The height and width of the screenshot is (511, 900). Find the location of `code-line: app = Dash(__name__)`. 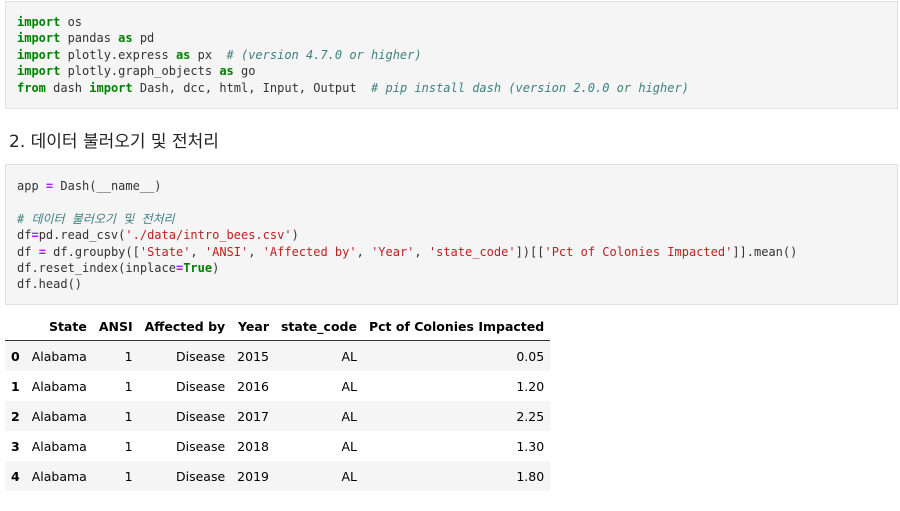

code-line: app = Dash(__name__) is located at coordinates (452, 186).